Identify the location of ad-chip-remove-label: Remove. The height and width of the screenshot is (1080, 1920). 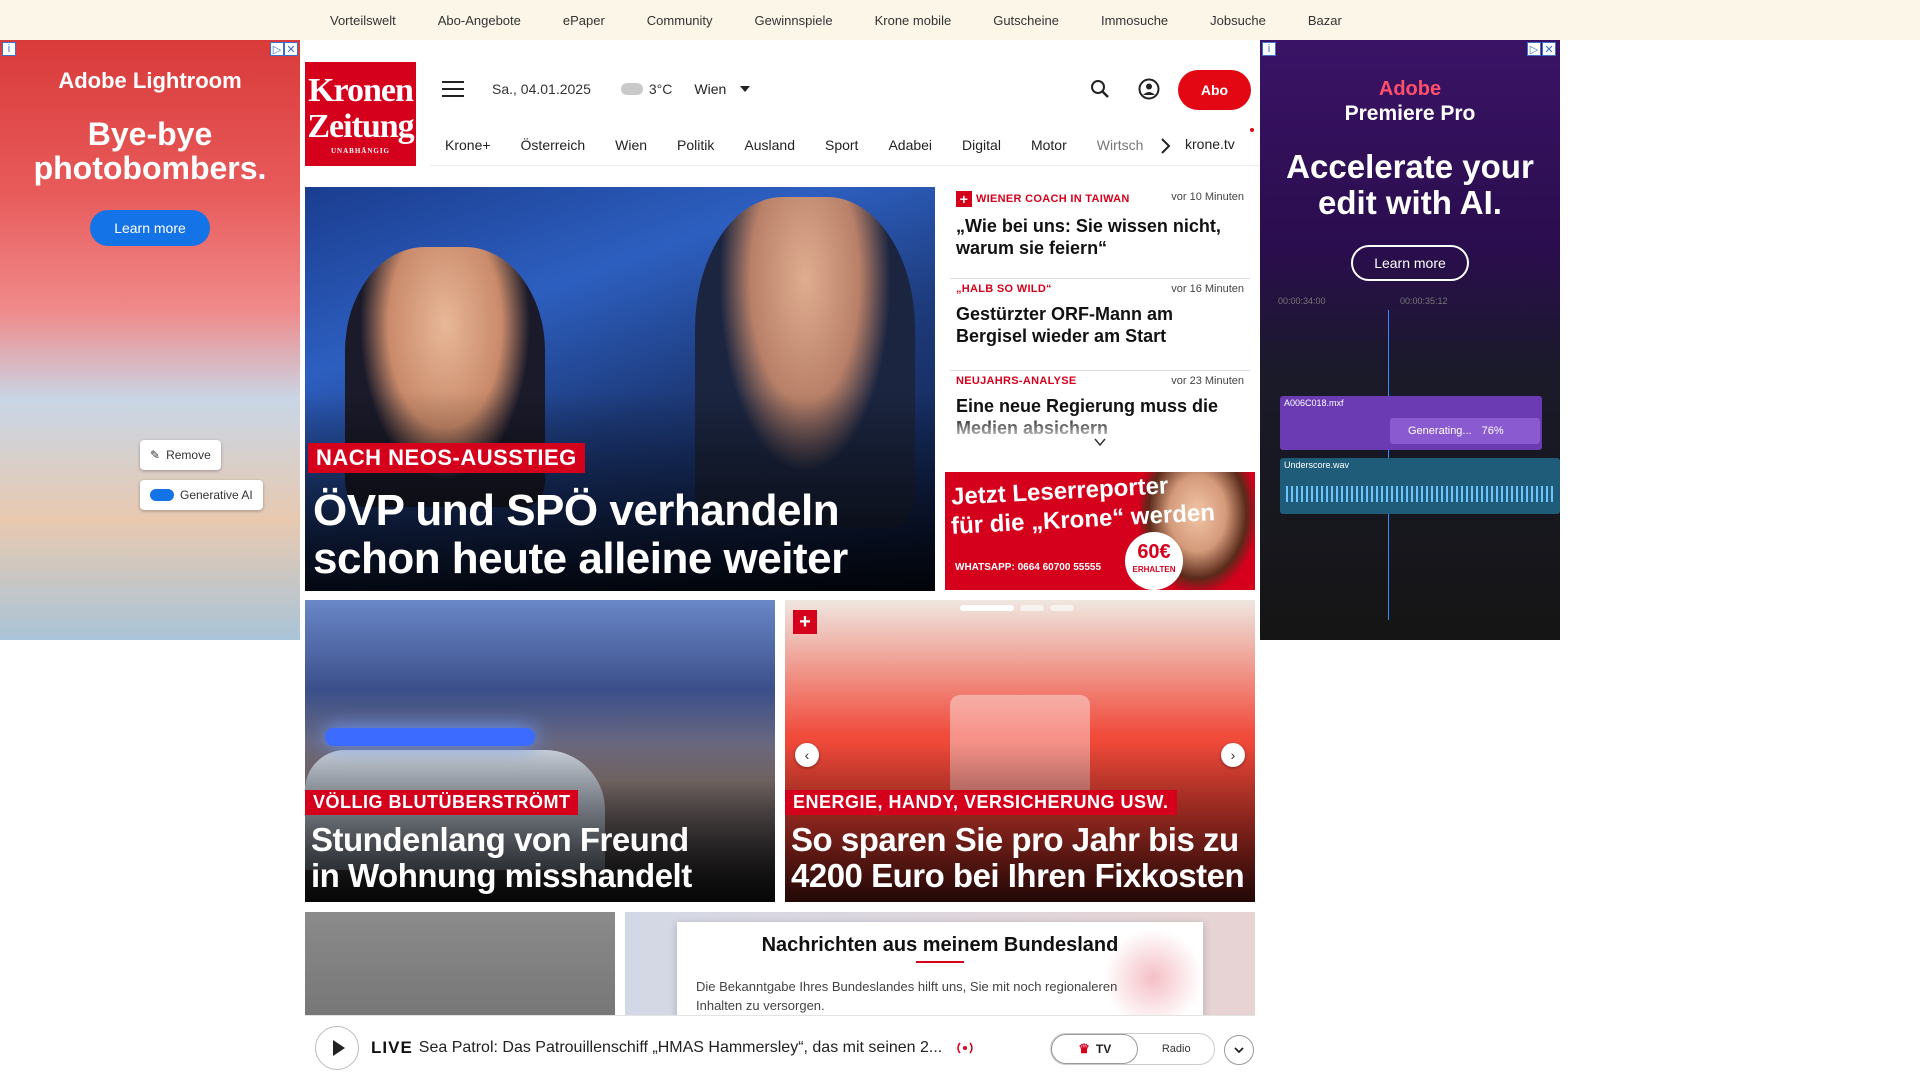
(188, 455).